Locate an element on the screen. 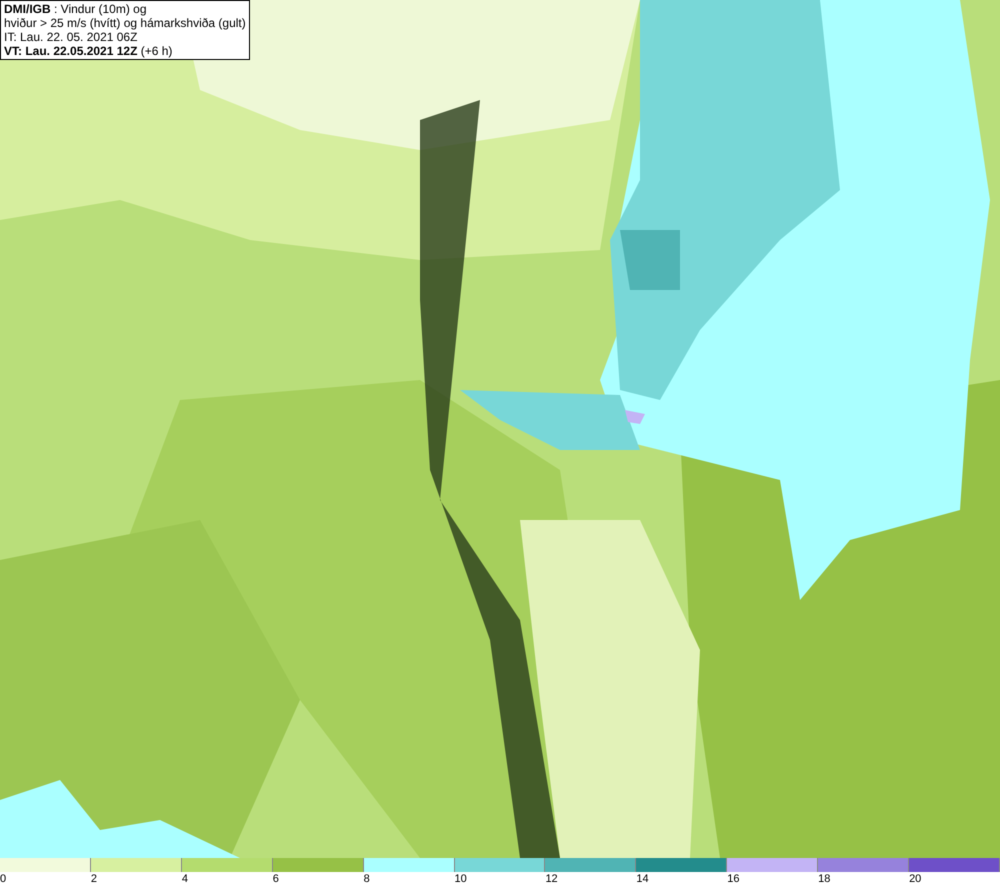  legend-label: 6 is located at coordinates (275, 879).